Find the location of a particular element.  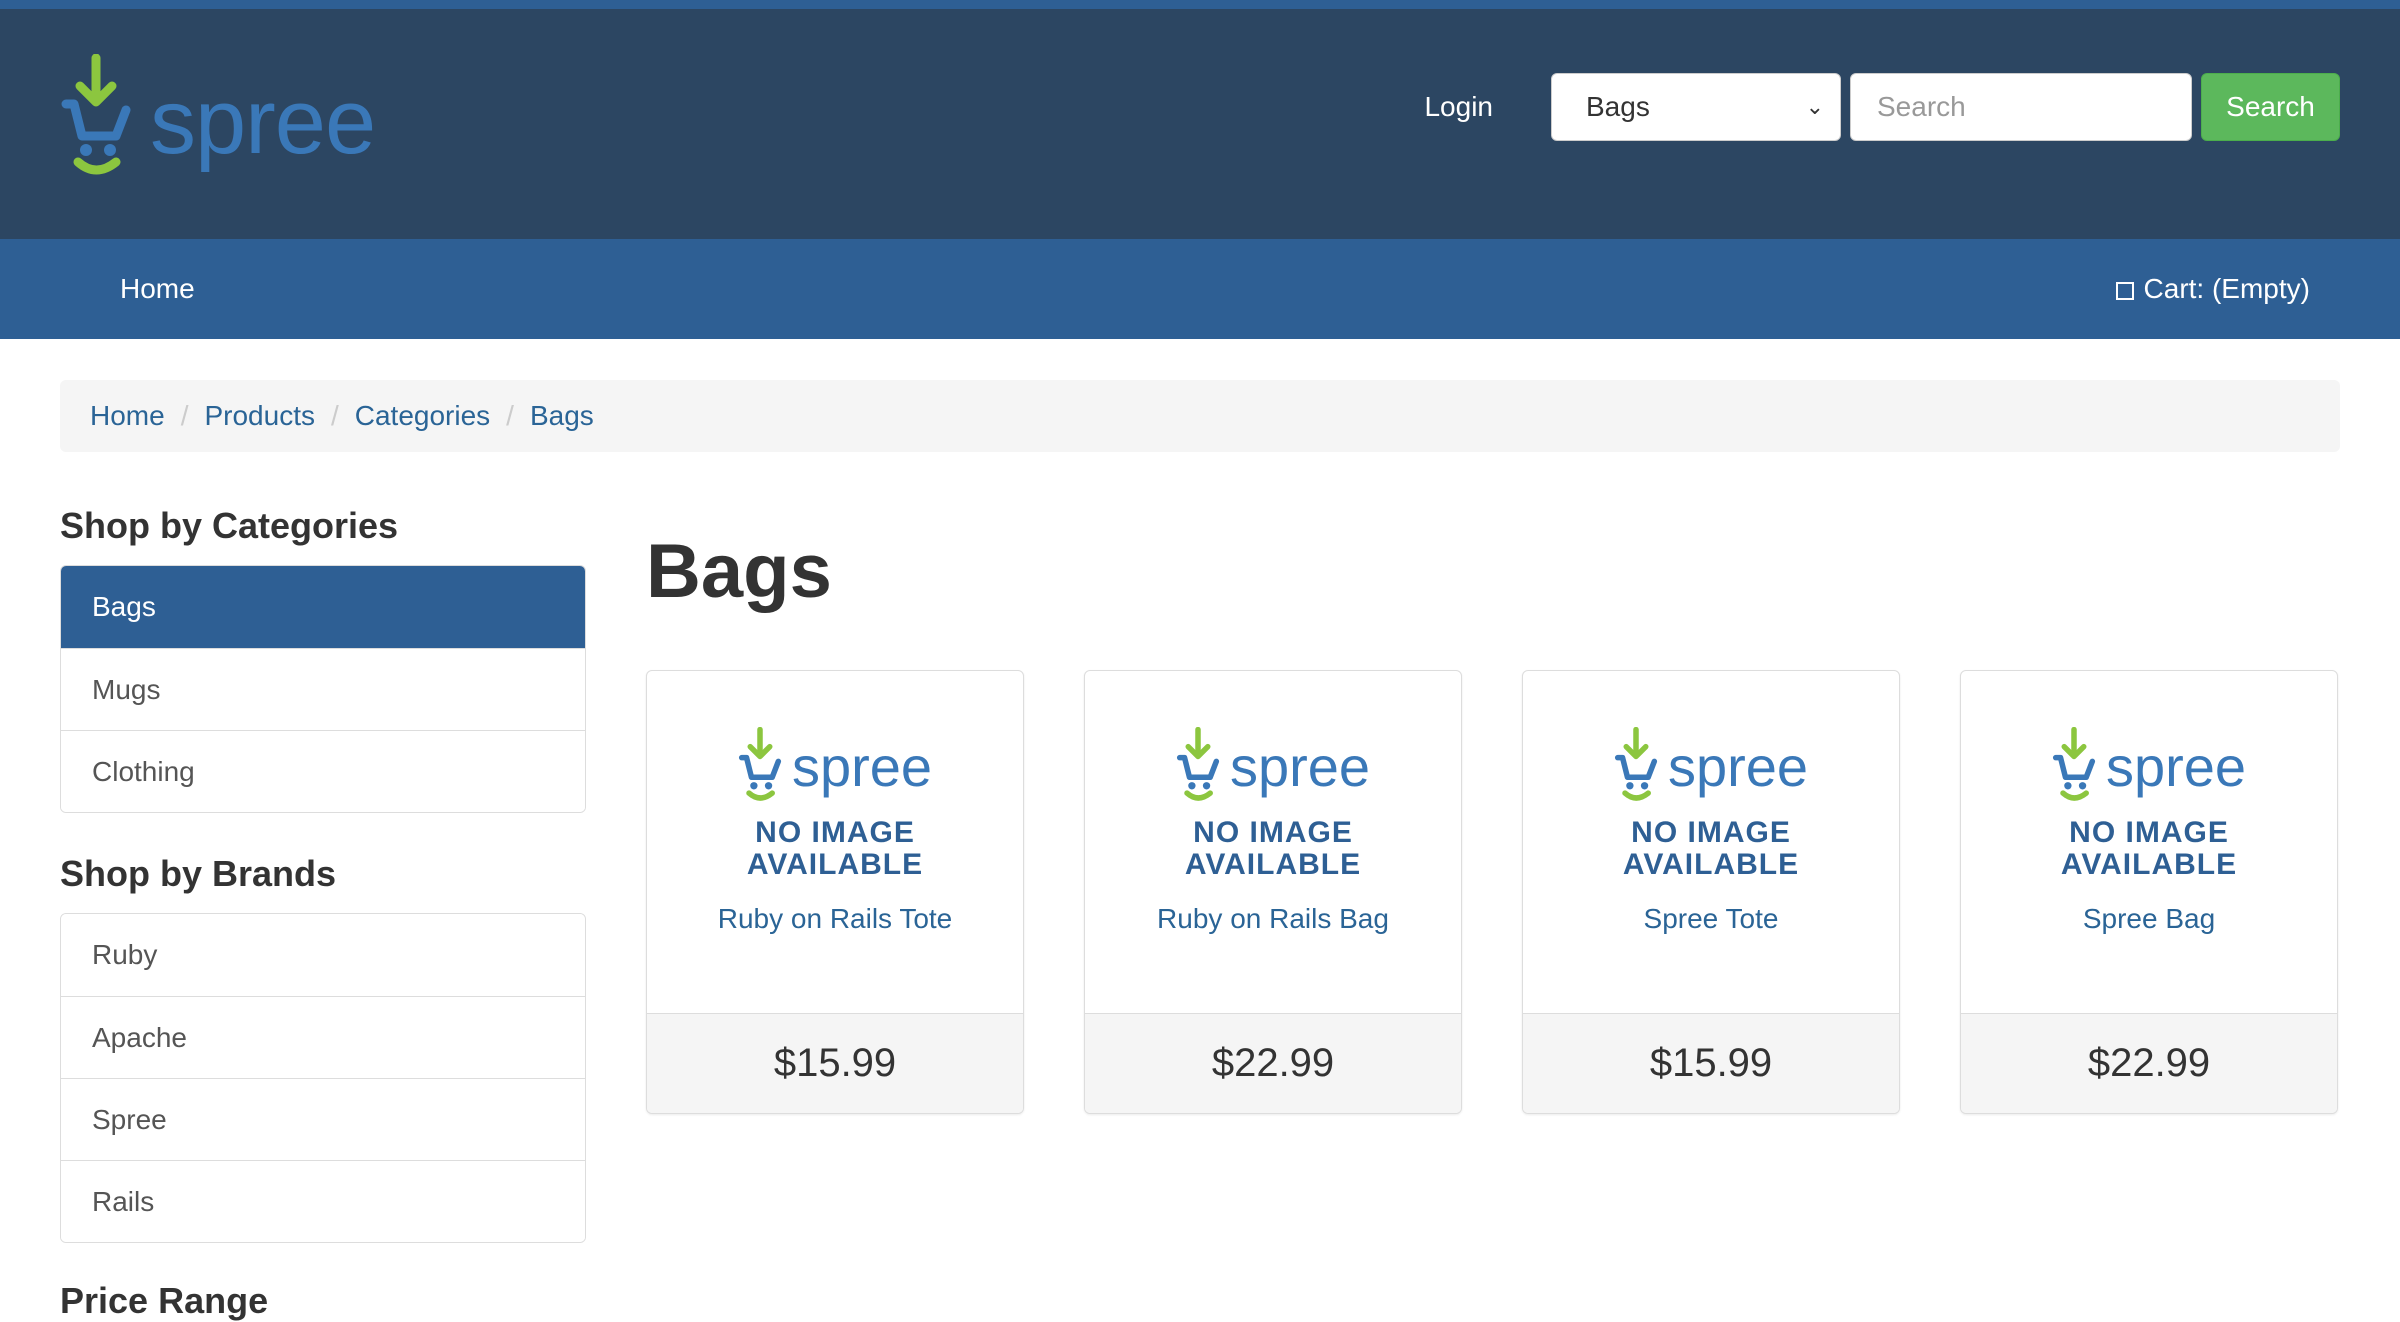

categories-heading: Shop by Categories is located at coordinates (229, 525).